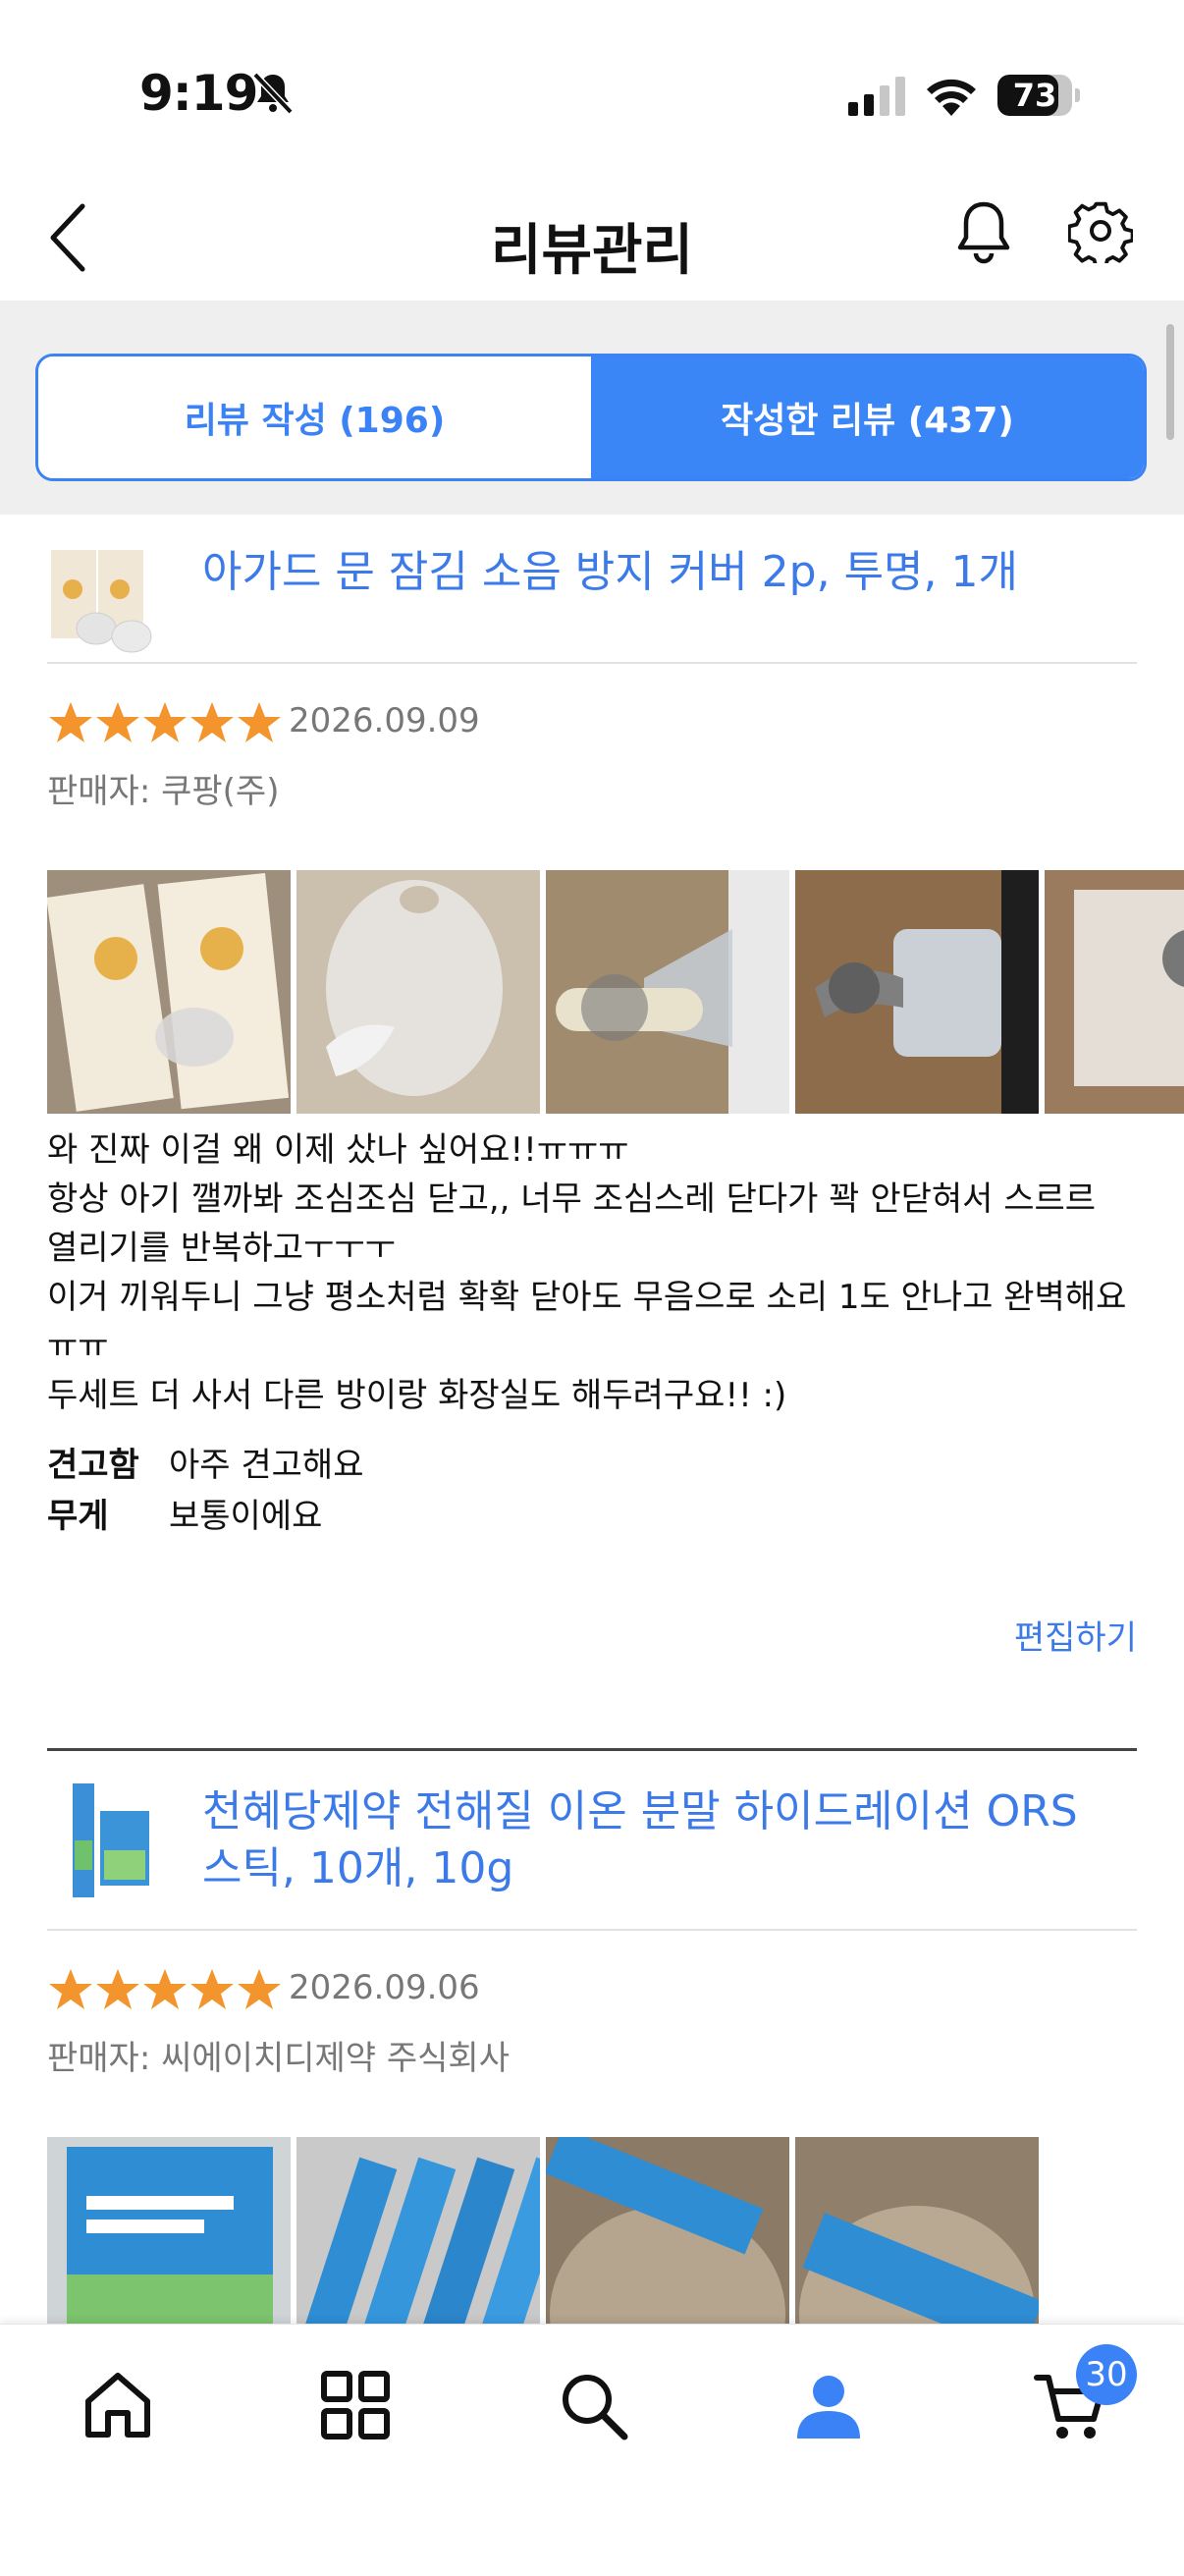  I want to click on battery-icon: 73, so click(1038, 95).